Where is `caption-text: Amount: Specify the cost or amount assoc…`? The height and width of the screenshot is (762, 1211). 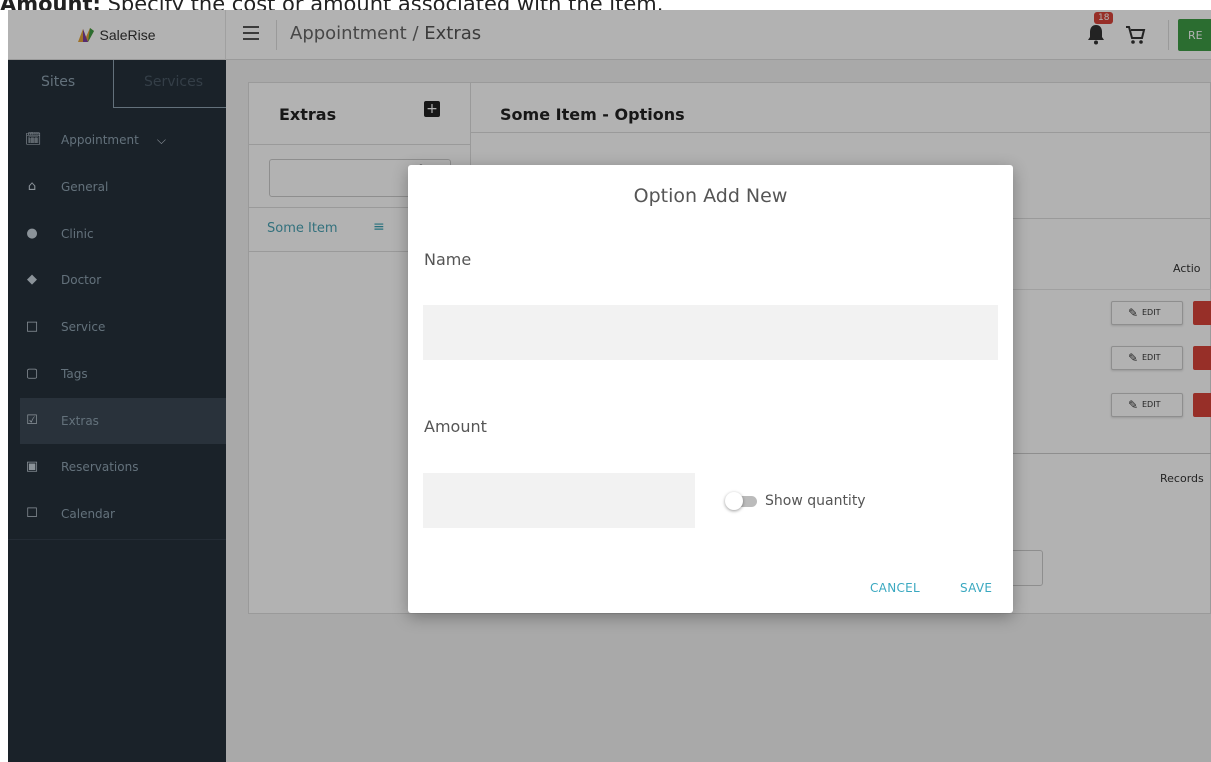
caption-text: Amount: Specify the cost or amount assoc… is located at coordinates (331, 5).